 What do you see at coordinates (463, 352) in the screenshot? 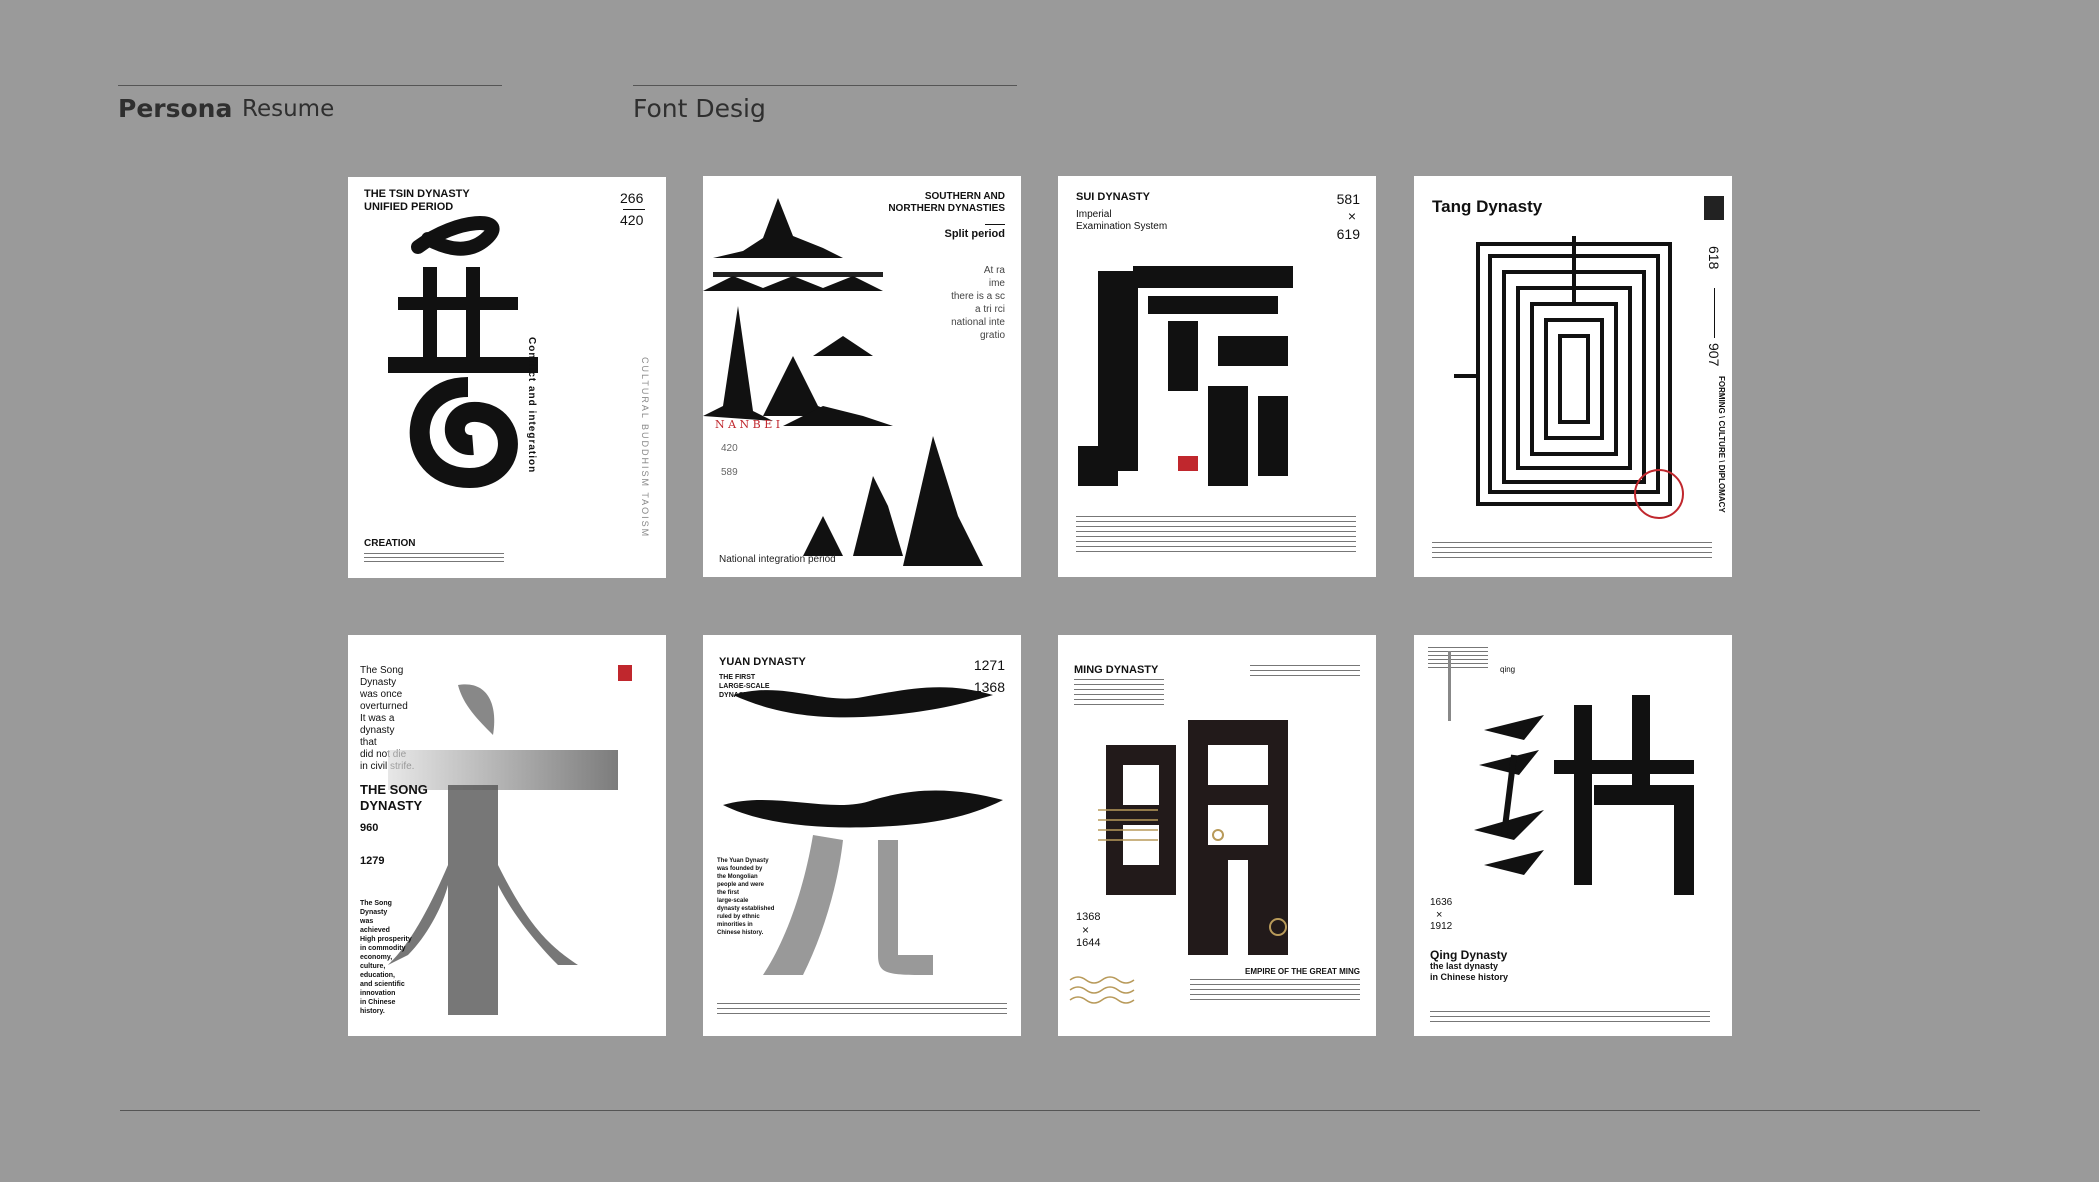
I see `jin-calligraphy` at bounding box center [463, 352].